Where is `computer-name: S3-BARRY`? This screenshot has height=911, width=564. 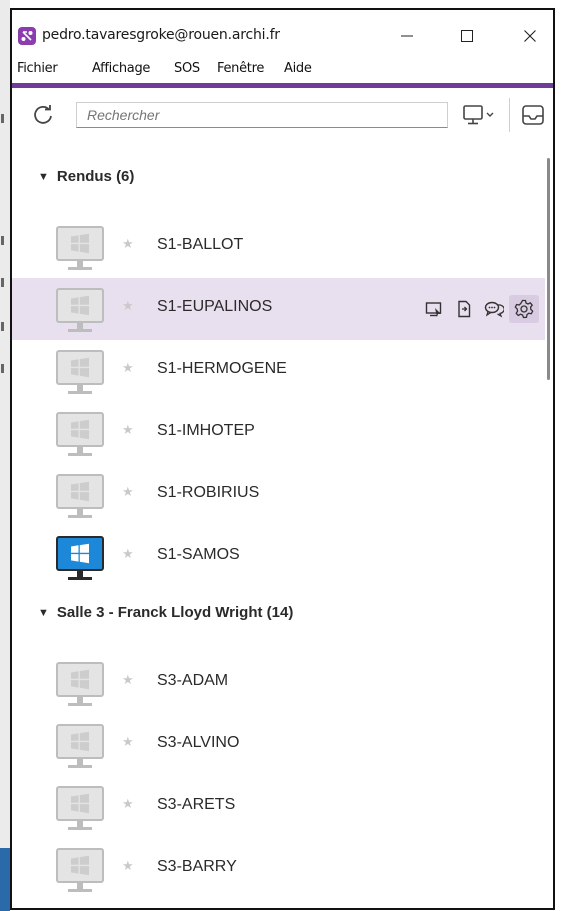 computer-name: S3-BARRY is located at coordinates (197, 866).